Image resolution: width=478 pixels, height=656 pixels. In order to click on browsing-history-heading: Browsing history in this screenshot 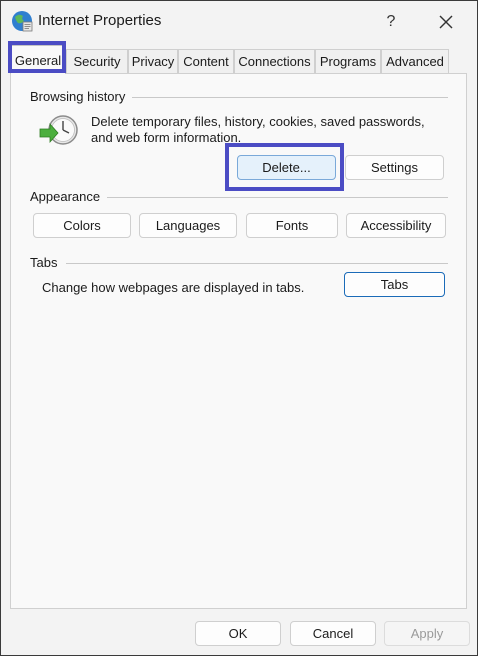, I will do `click(78, 96)`.